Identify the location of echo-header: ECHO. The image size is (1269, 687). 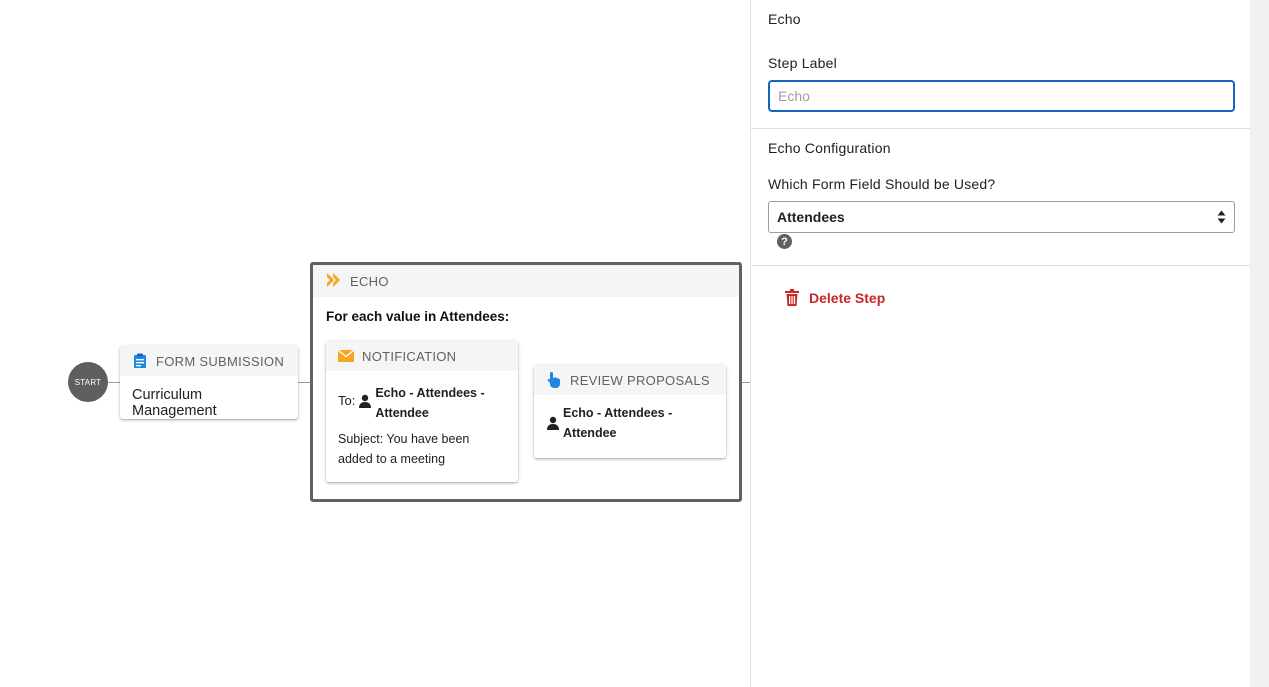
(526, 281).